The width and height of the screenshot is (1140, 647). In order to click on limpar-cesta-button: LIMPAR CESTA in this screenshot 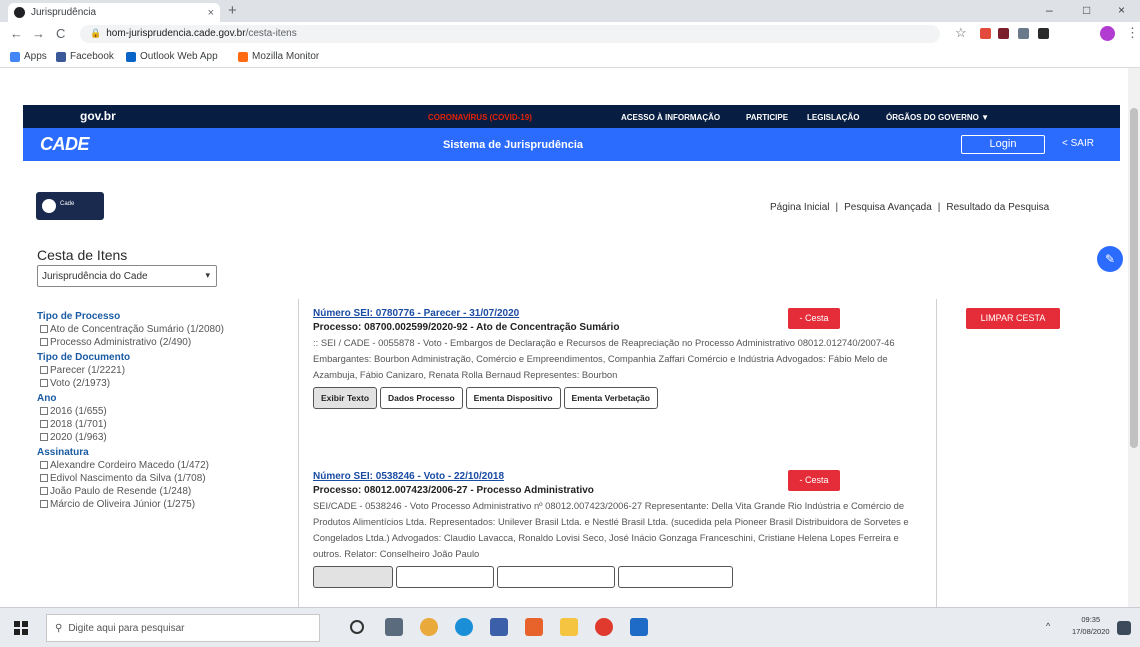, I will do `click(1013, 318)`.